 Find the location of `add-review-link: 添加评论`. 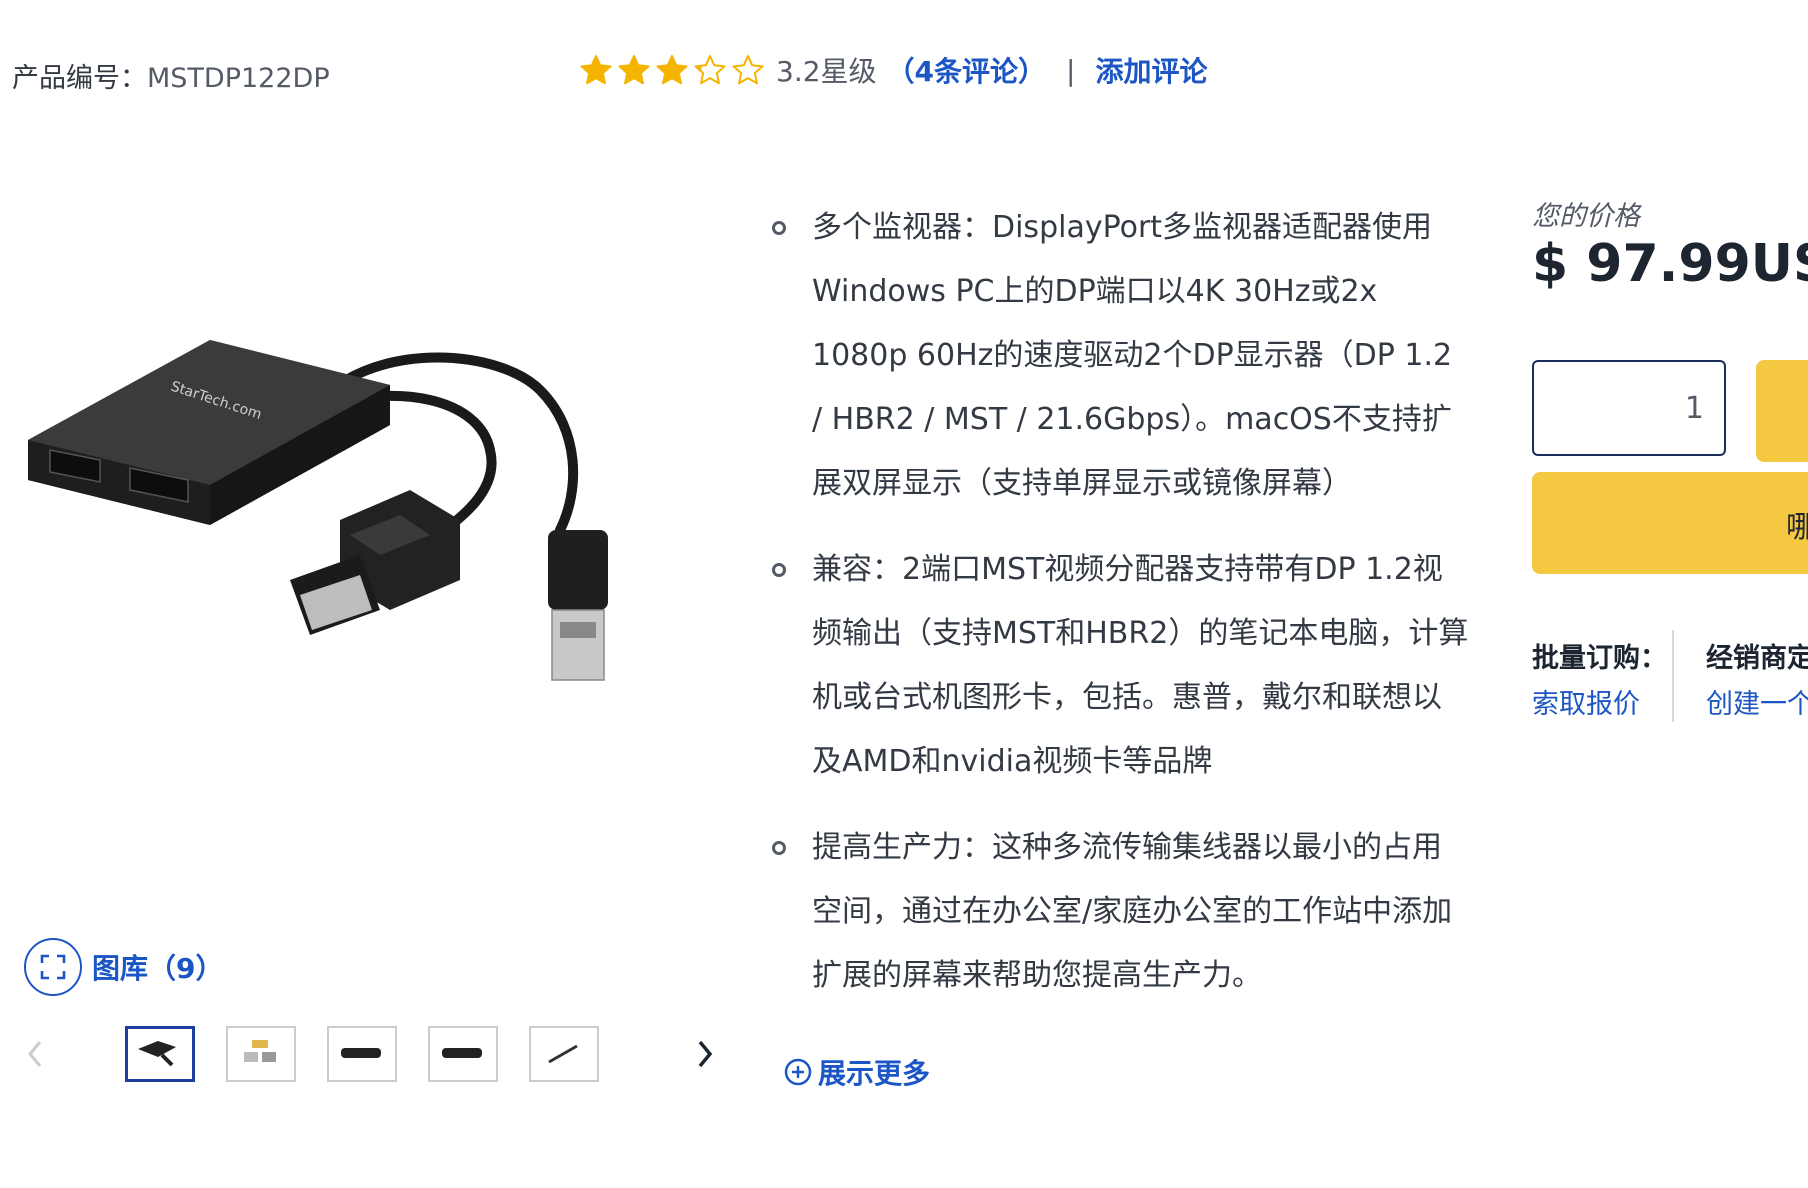

add-review-link: 添加评论 is located at coordinates (1151, 70).